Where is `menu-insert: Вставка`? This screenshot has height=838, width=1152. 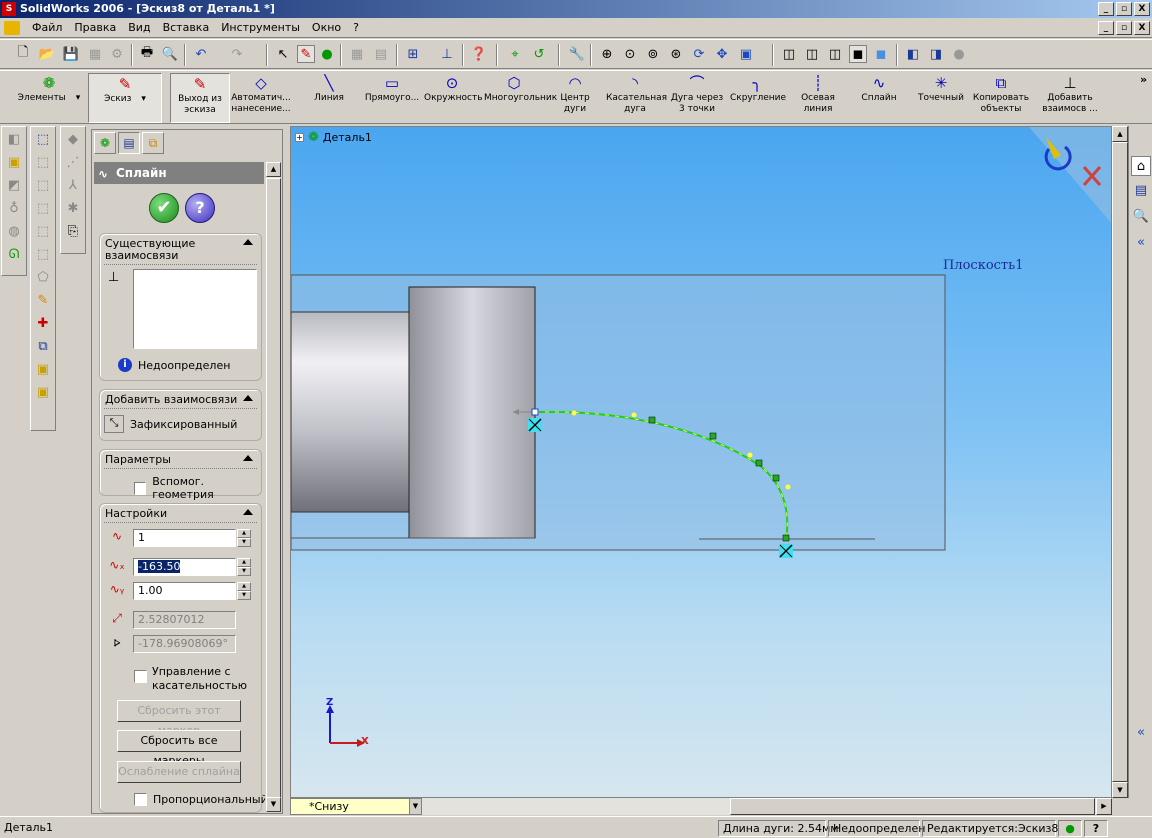
menu-insert: Вставка is located at coordinates (186, 28).